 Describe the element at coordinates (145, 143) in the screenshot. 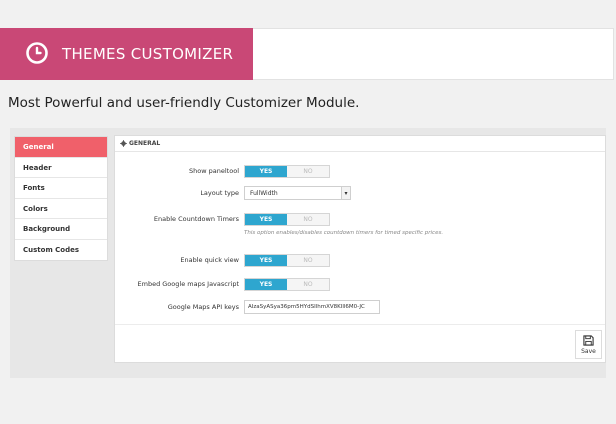

I see `section-title: GENERAL` at that location.